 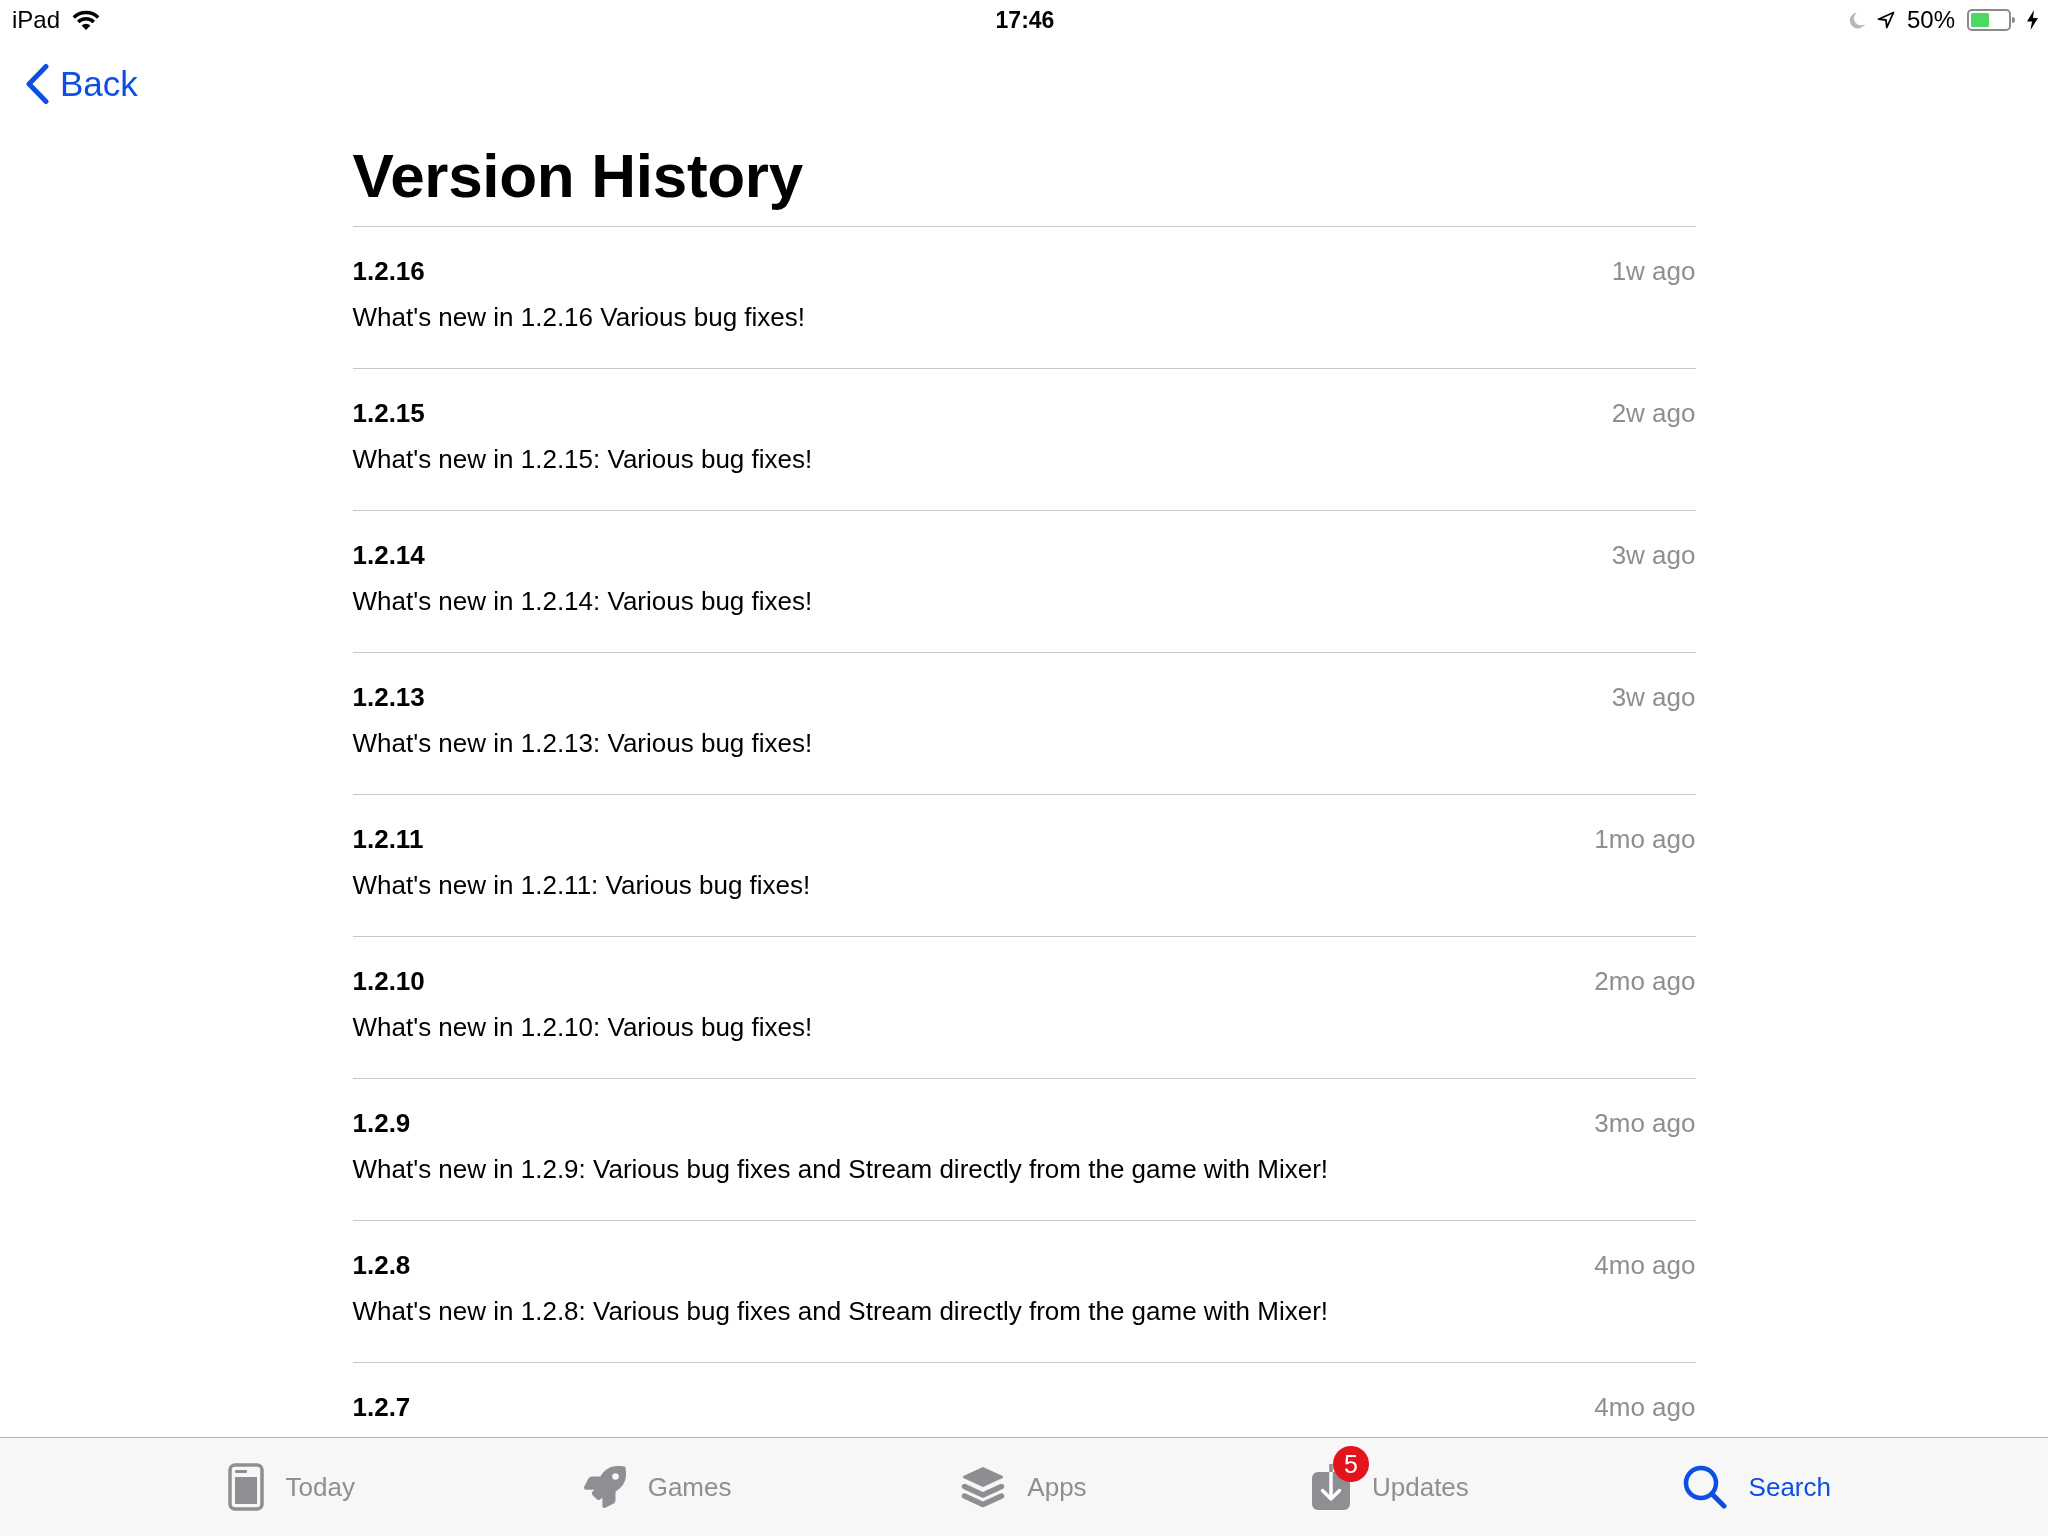 I want to click on release-notes: What's new in 1.2.11: Various bug fixes!, so click(x=582, y=885).